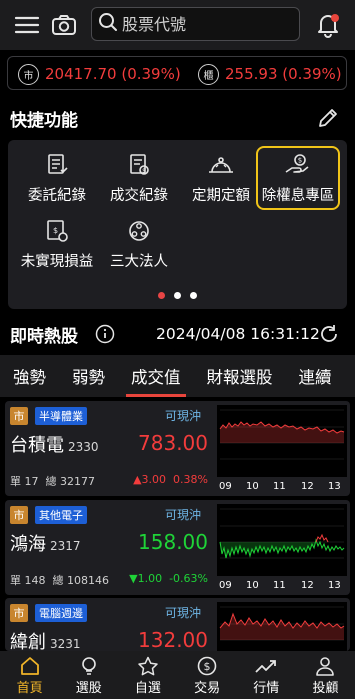 The image size is (355, 699). What do you see at coordinates (52, 481) in the screenshot?
I see `volume-info: 單 17 總 32177` at bounding box center [52, 481].